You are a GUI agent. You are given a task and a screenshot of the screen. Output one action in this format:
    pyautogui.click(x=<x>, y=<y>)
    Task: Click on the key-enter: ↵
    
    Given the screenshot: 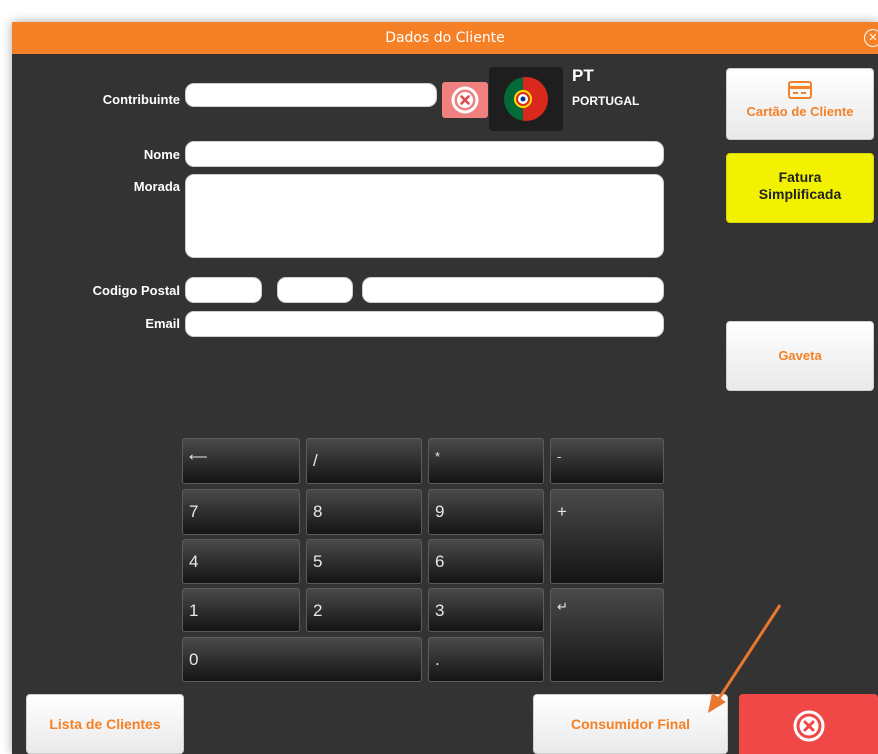 What is the action you would take?
    pyautogui.click(x=607, y=635)
    